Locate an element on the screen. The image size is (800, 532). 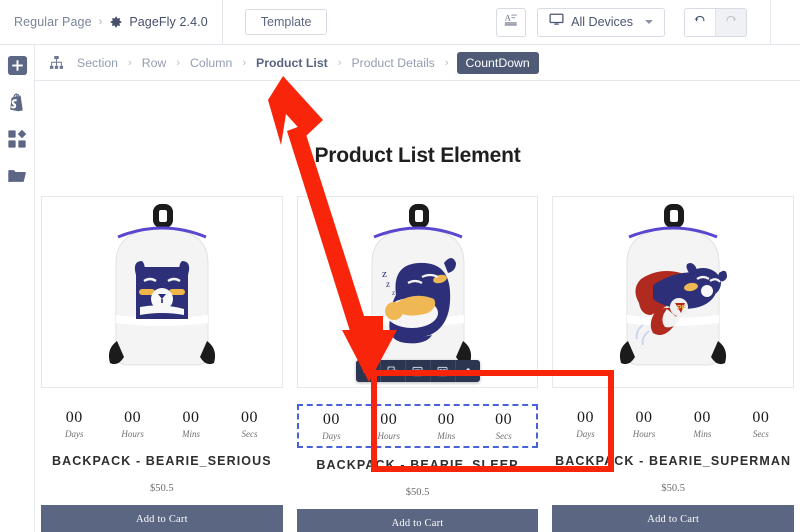
delete-icon is located at coordinates (468, 371).